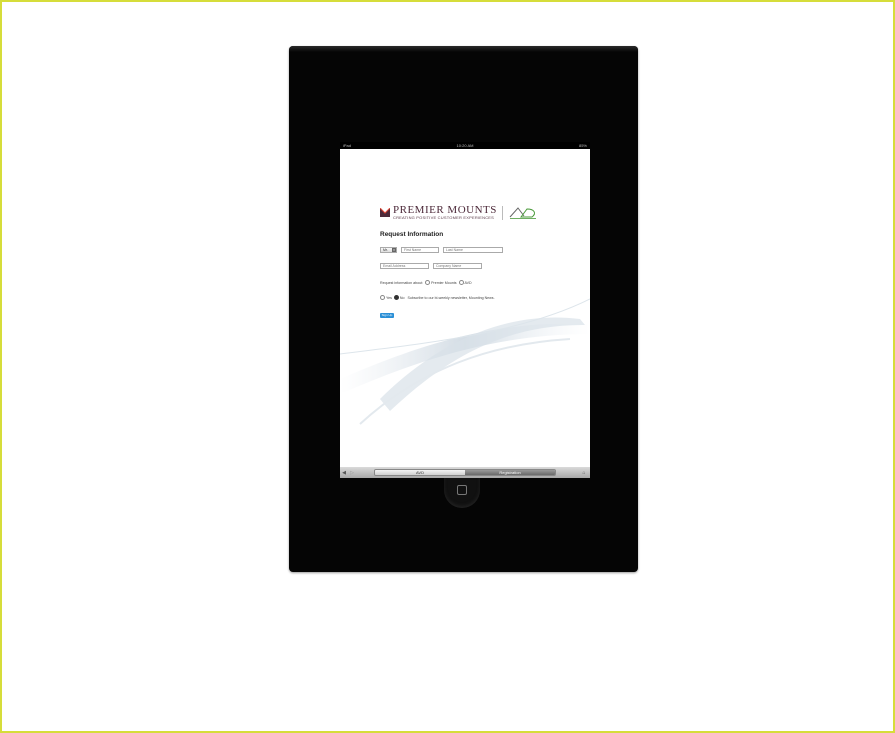 The width and height of the screenshot is (895, 733). Describe the element at coordinates (473, 250) in the screenshot. I see `last-name-input: Last Name` at that location.